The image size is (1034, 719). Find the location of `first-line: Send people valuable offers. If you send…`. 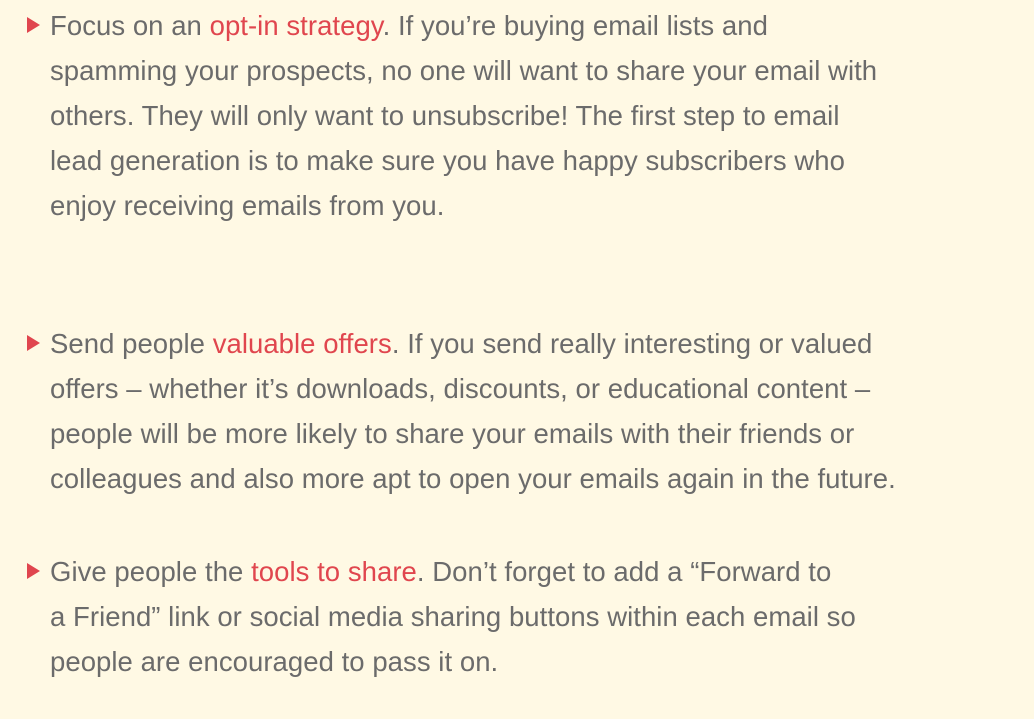

first-line: Send people valuable offers. If you send… is located at coordinates (473, 343).